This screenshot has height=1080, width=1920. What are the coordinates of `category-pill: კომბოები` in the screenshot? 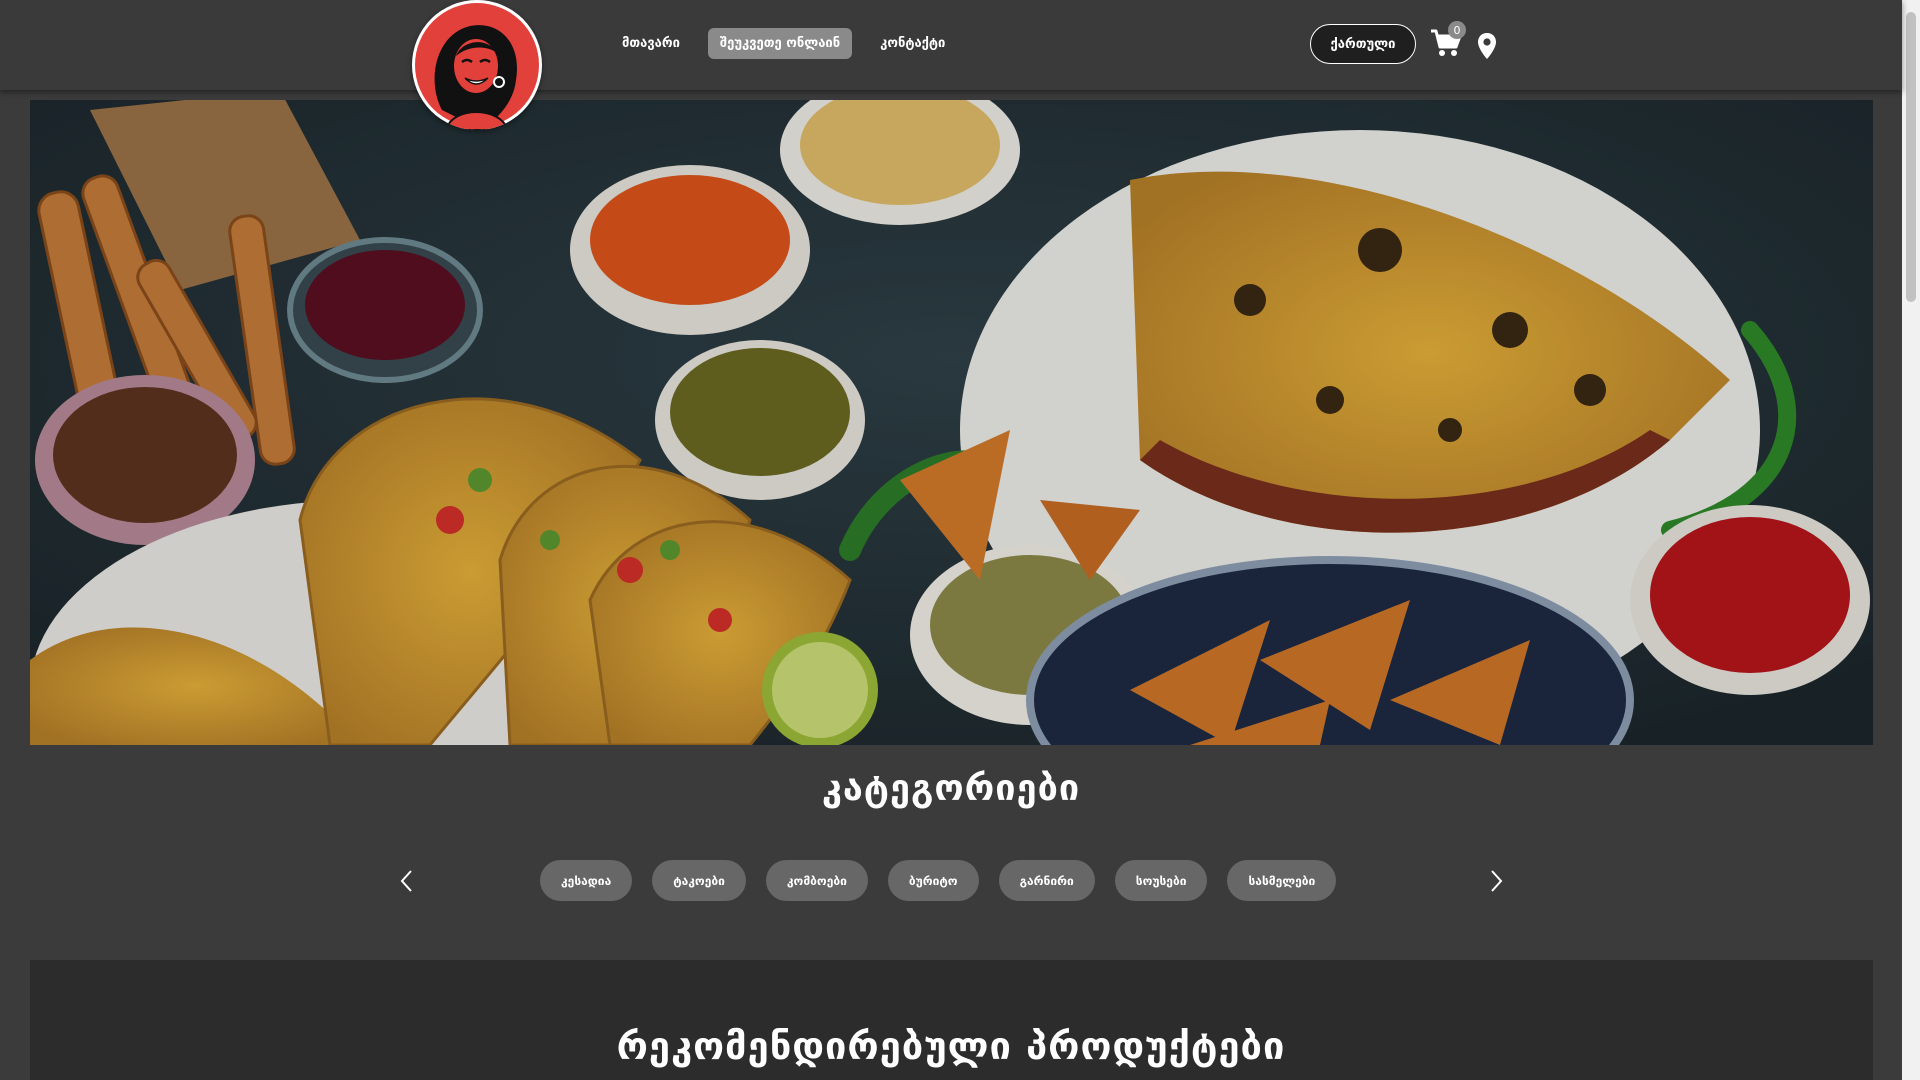 It's located at (816, 880).